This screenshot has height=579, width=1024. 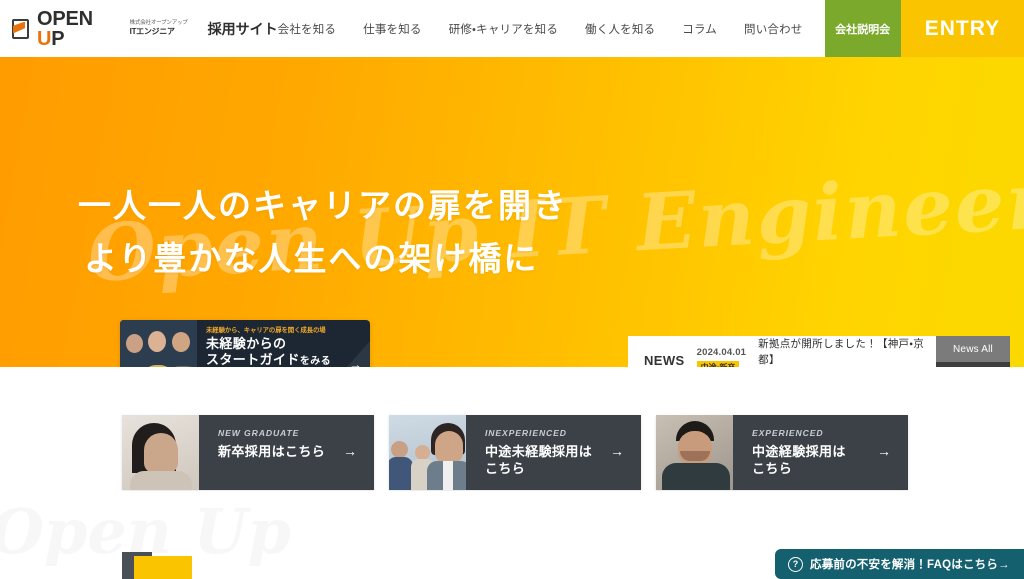 I want to click on heading-highlight-icon, so click(x=163, y=567).